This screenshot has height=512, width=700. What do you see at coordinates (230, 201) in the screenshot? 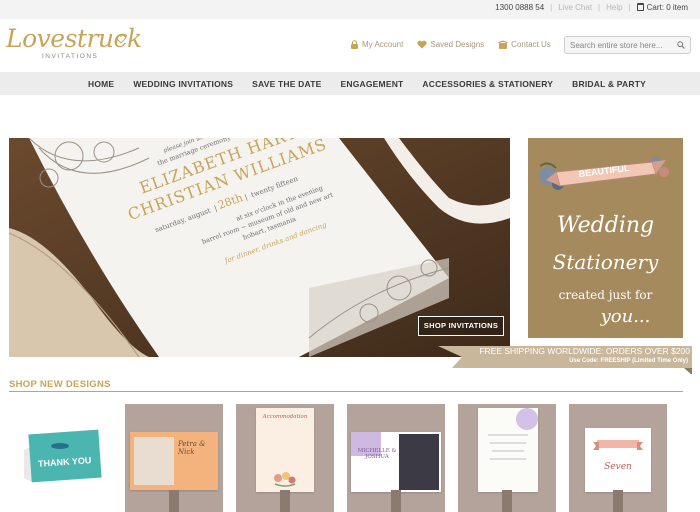
I see `invite-date-num: 28th` at bounding box center [230, 201].